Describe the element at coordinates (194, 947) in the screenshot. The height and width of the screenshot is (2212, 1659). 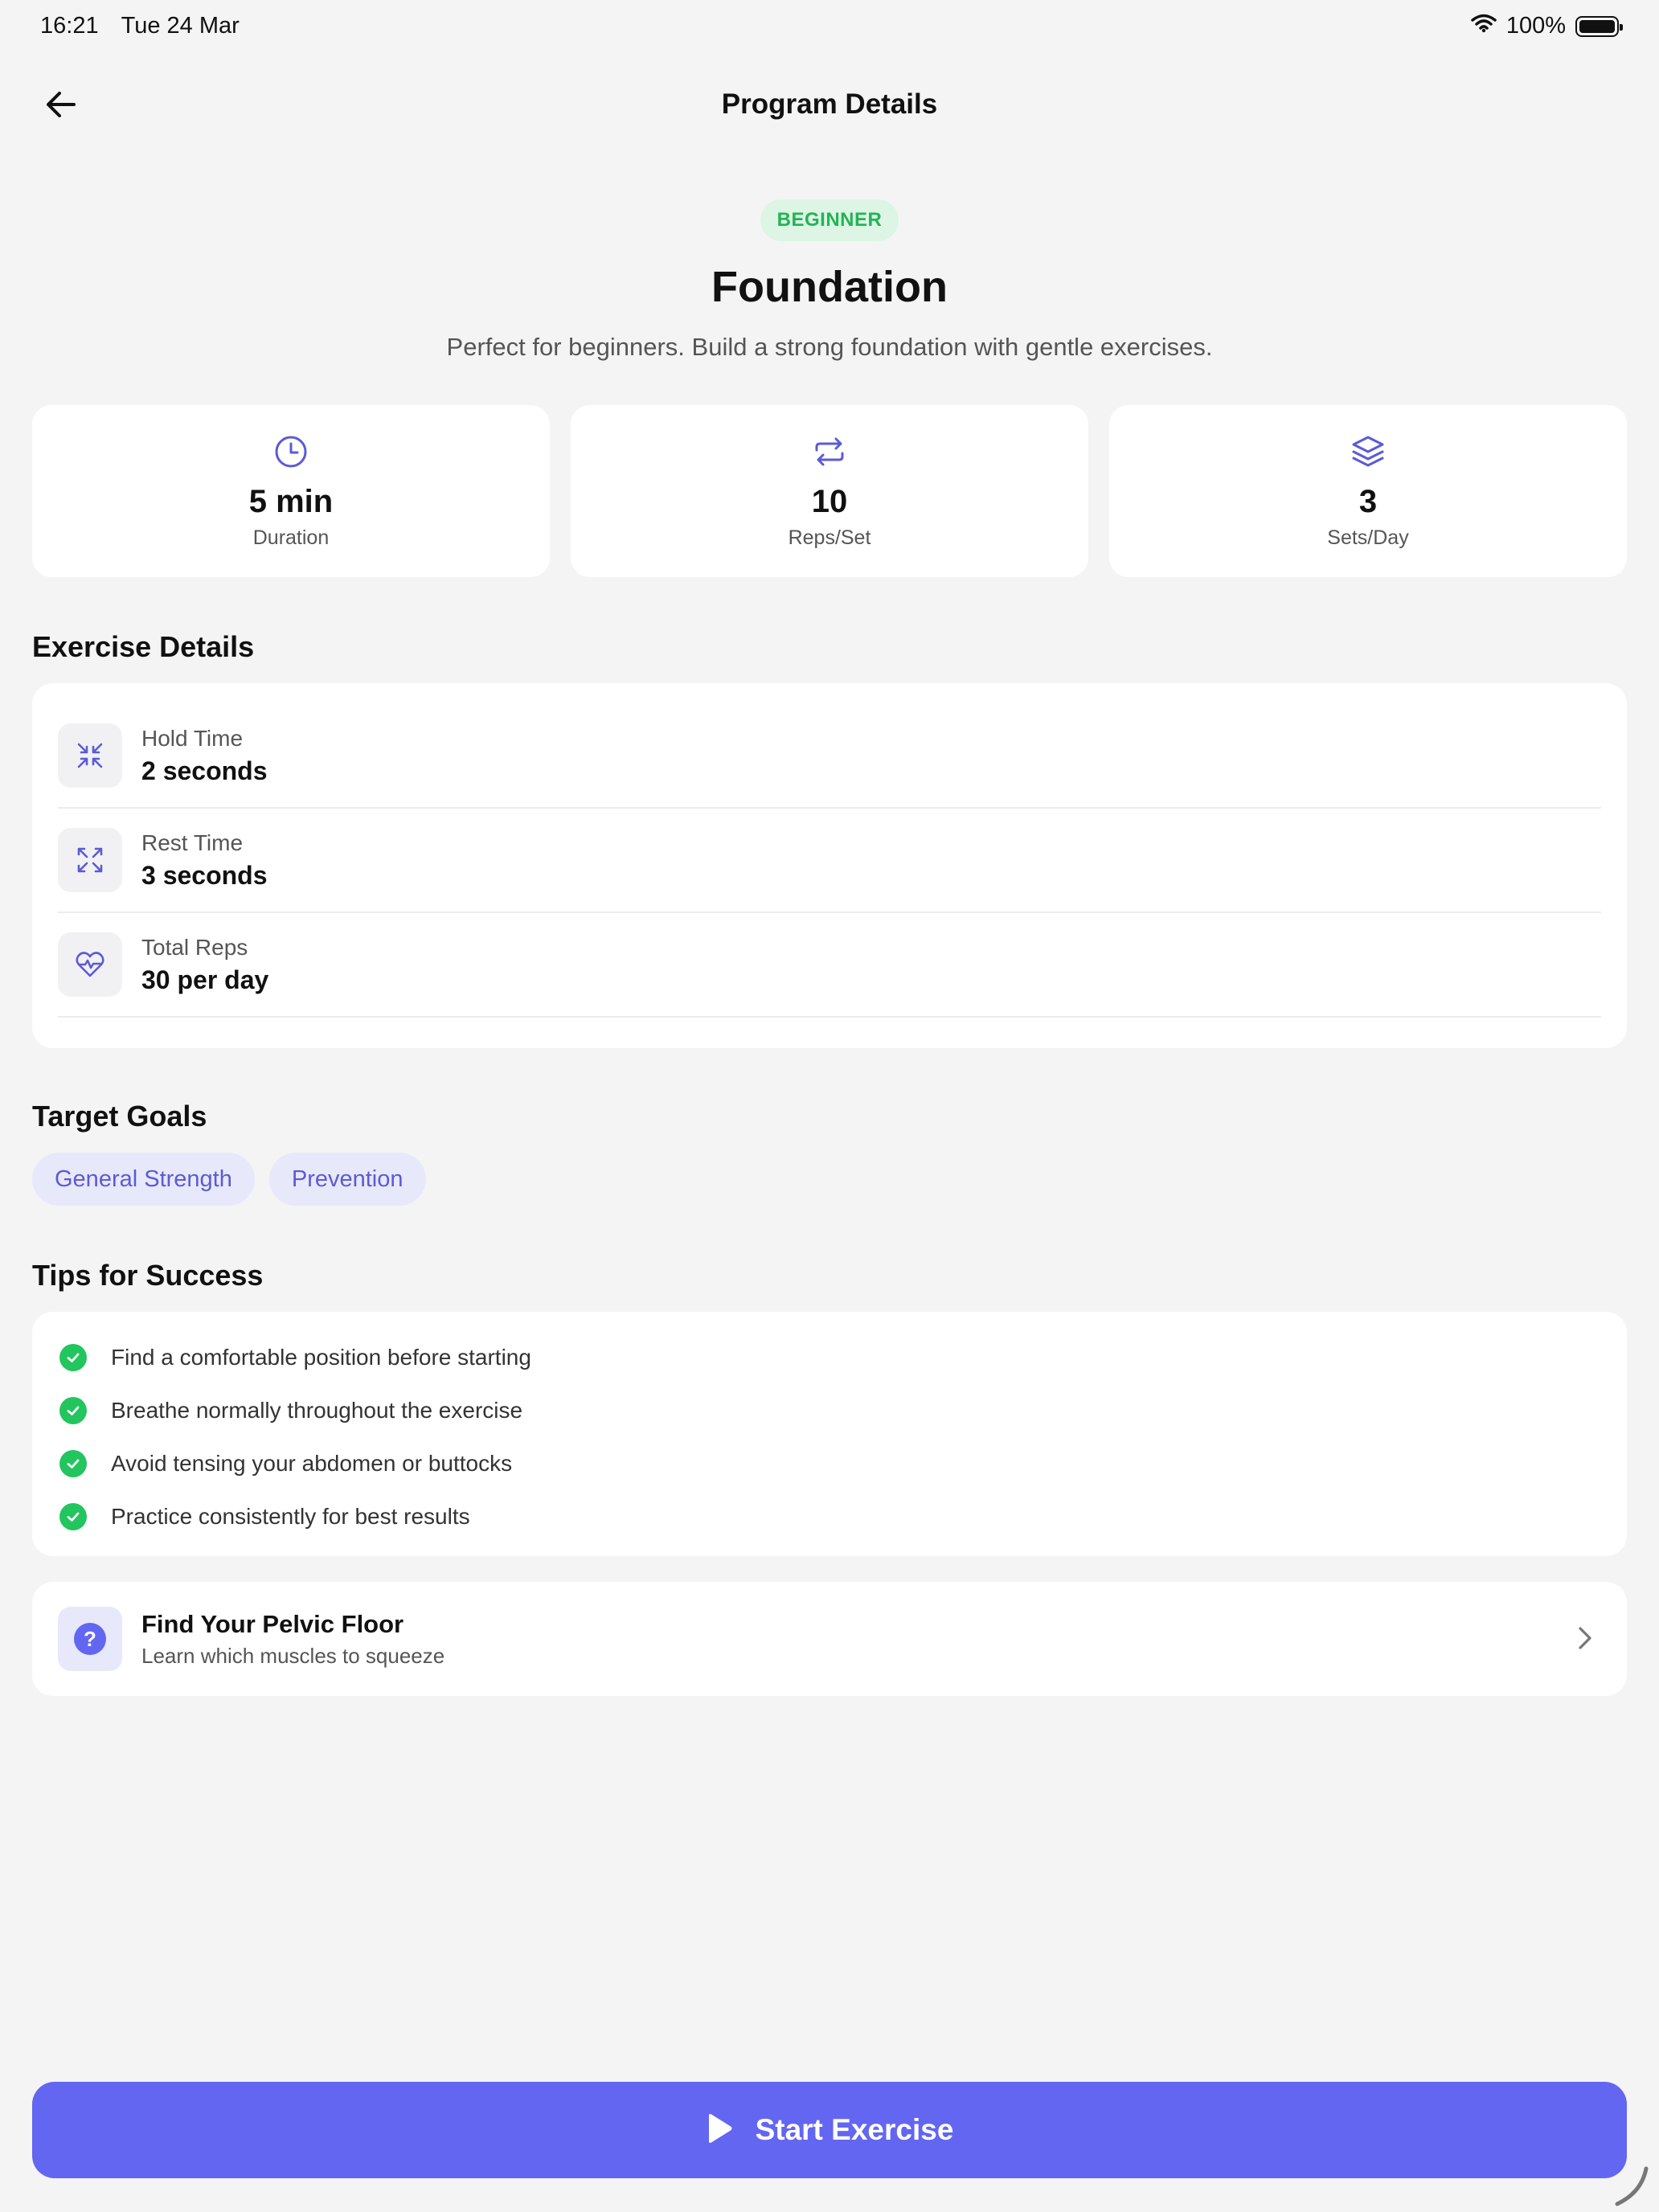
I see `detail-label: Total Reps` at that location.